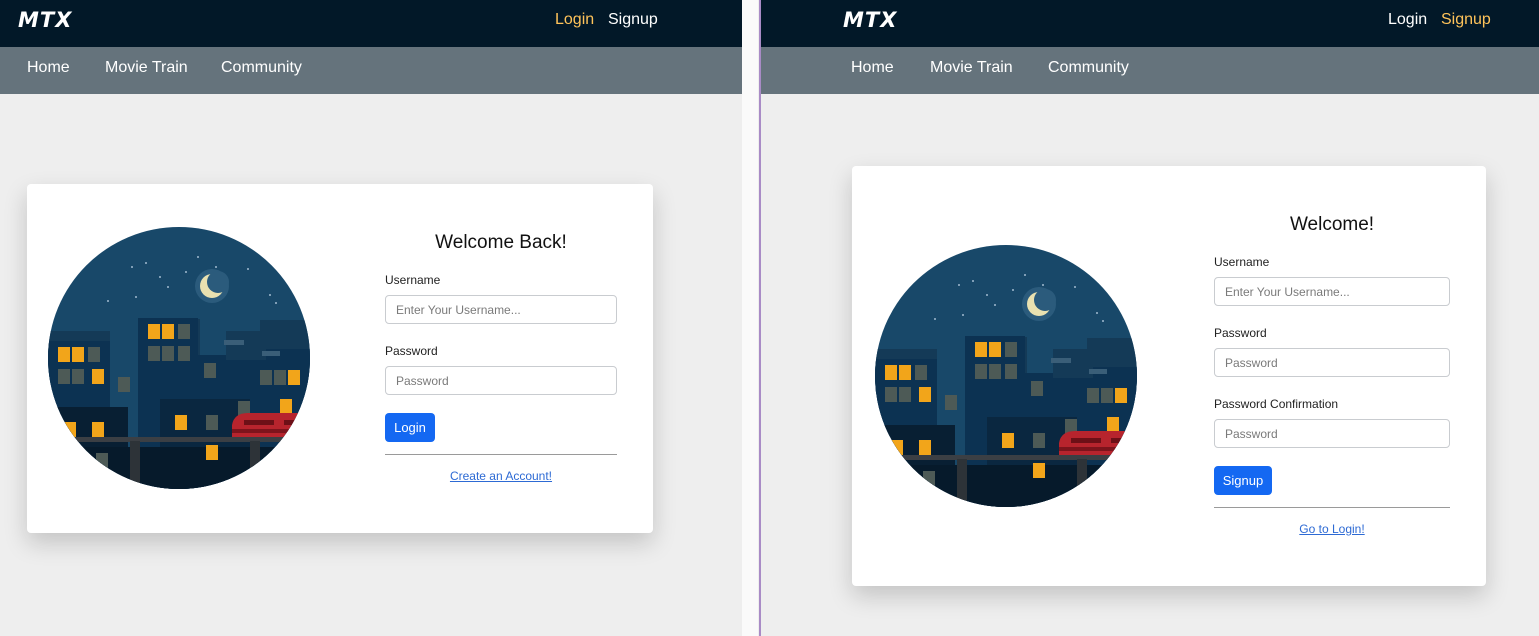 The width and height of the screenshot is (1539, 636). What do you see at coordinates (501, 242) in the screenshot?
I see `form-title: Welcome Back!` at bounding box center [501, 242].